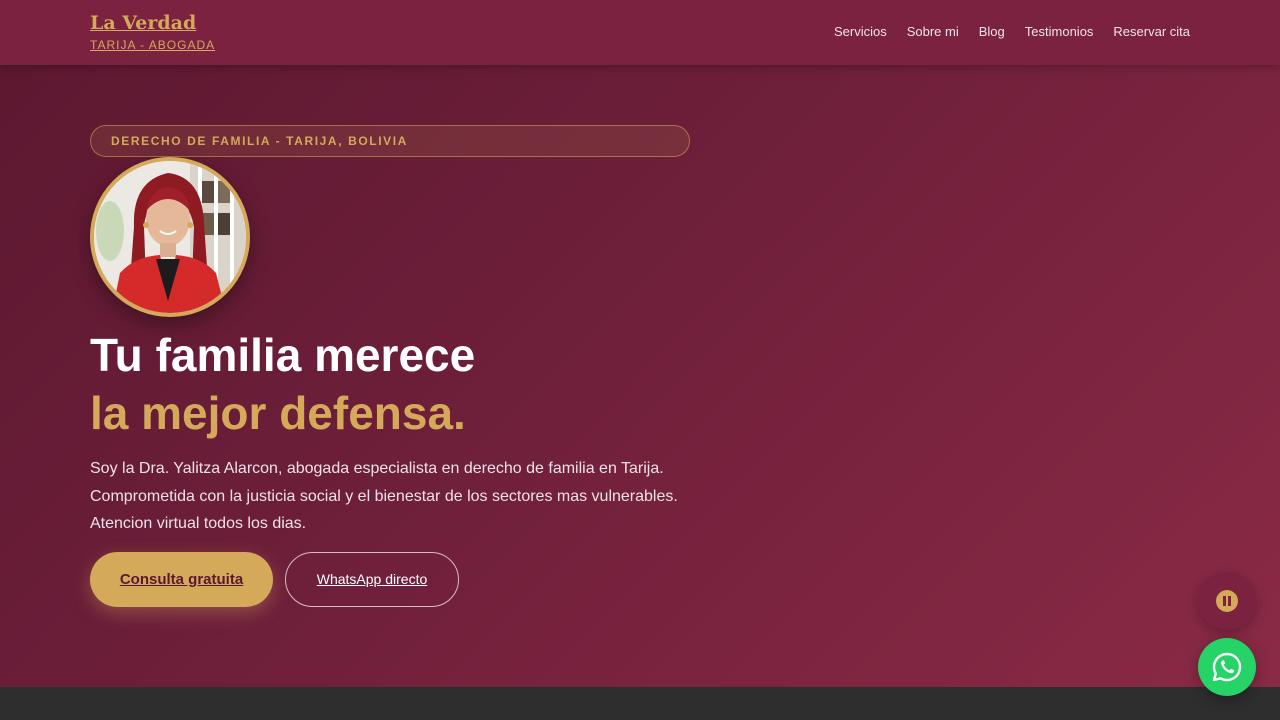 The height and width of the screenshot is (720, 1280). I want to click on lawyer-portrait, so click(170, 237).